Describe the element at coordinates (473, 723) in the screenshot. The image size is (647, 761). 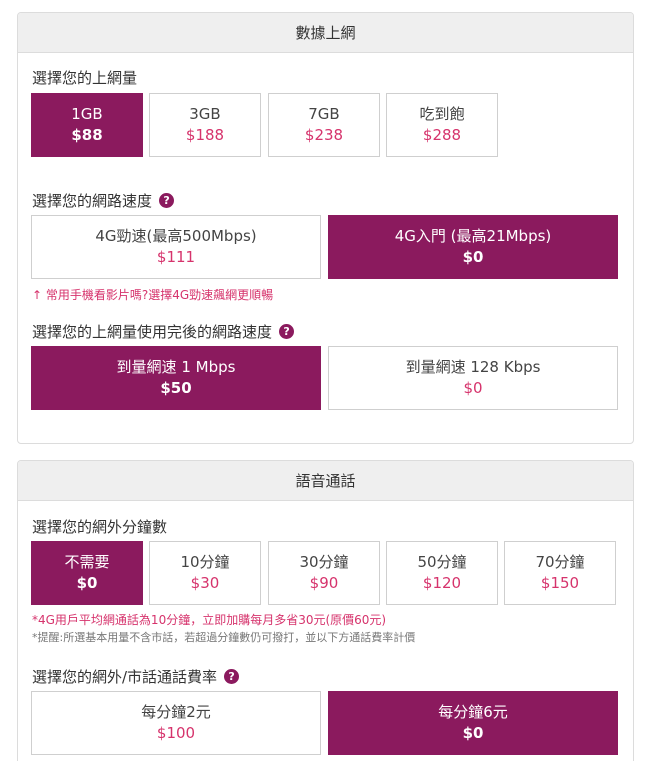
I see `rate-option-6-per-min: 每分鐘6元 $0` at that location.